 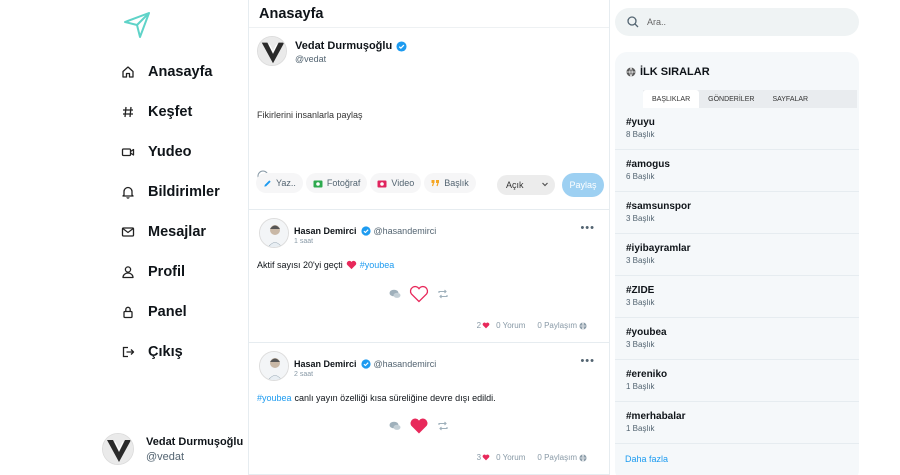 What do you see at coordinates (545, 185) in the screenshot?
I see `chevron-down-icon` at bounding box center [545, 185].